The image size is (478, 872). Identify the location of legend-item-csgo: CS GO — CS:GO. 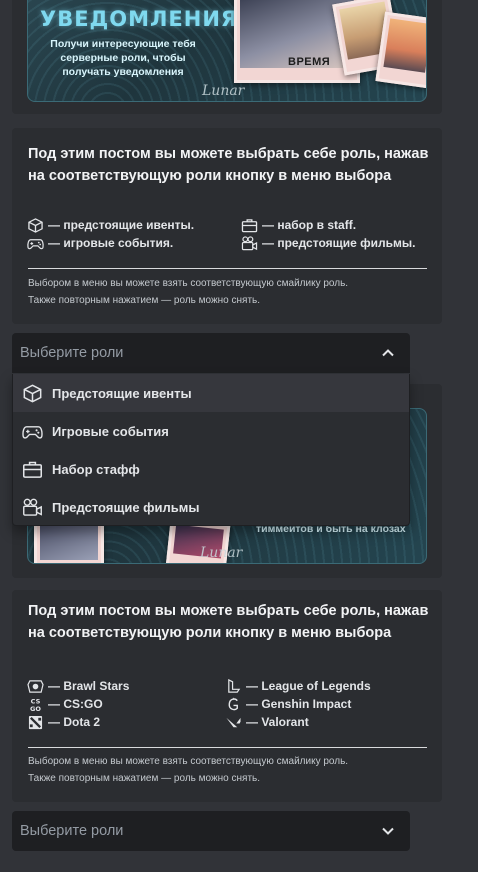
(65, 704).